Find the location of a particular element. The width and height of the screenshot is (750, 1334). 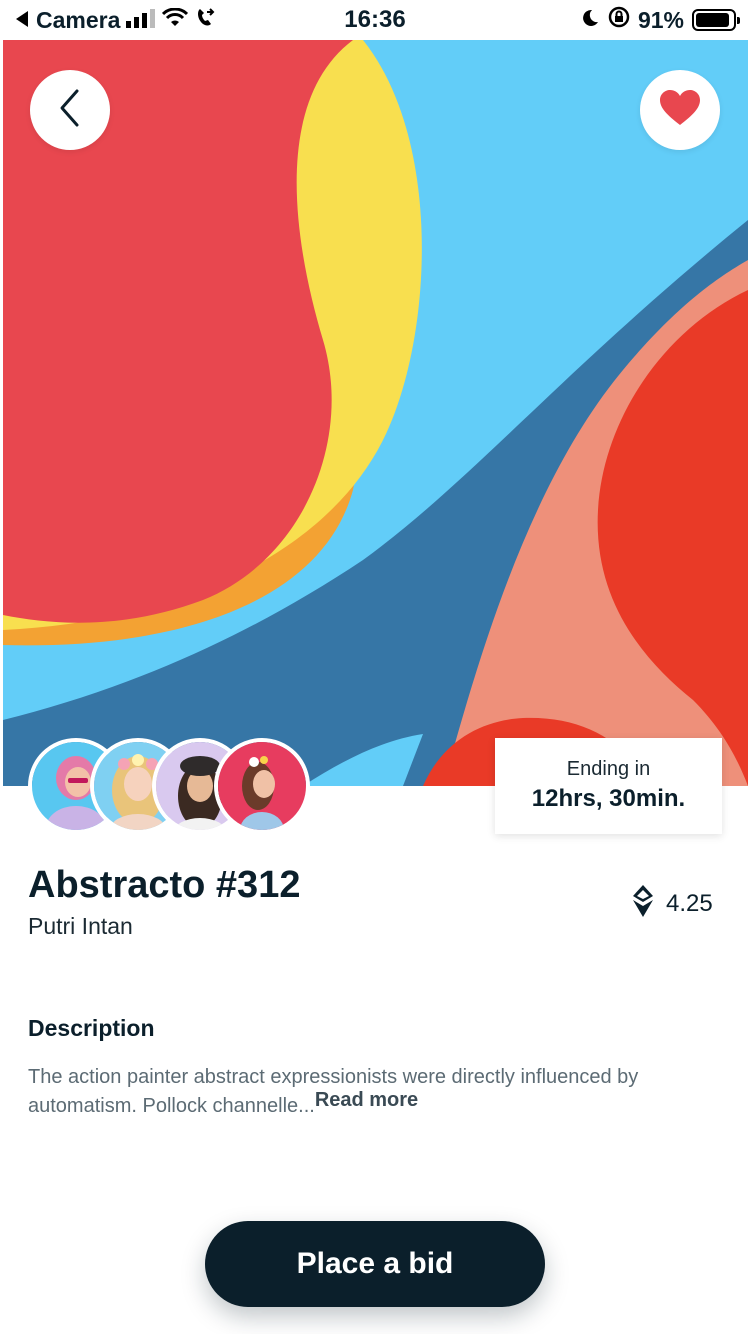

status-right: 91% is located at coordinates (660, 20).